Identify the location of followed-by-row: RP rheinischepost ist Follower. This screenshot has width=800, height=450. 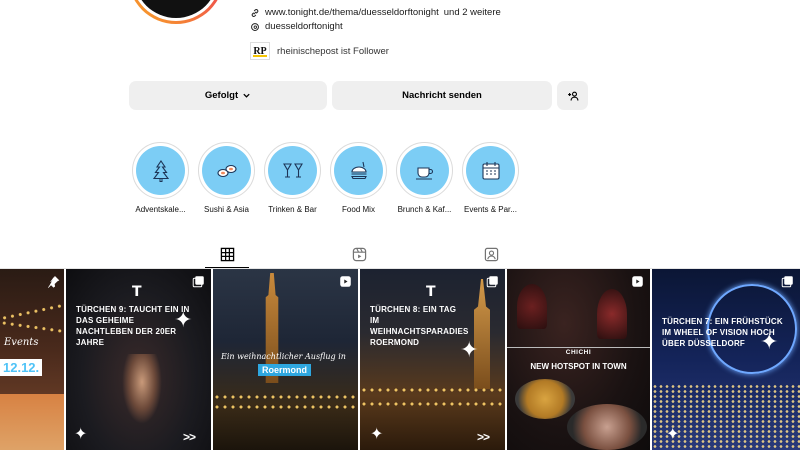
(319, 51).